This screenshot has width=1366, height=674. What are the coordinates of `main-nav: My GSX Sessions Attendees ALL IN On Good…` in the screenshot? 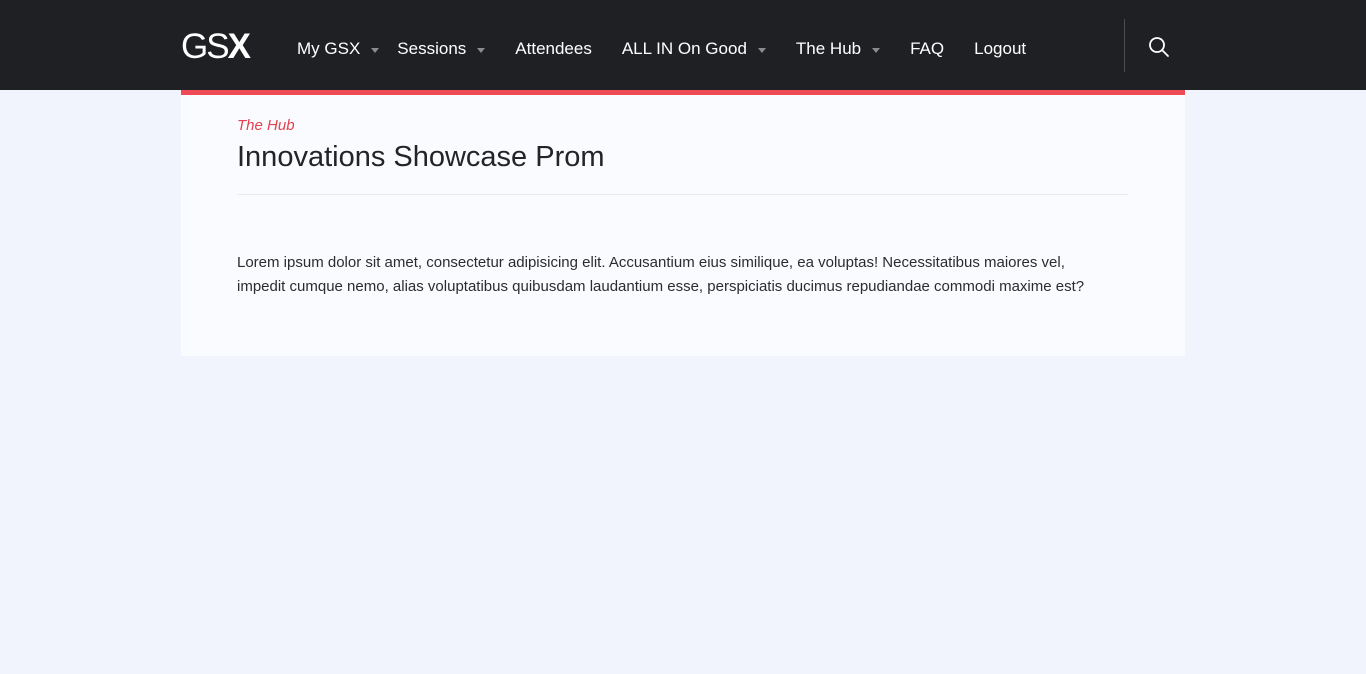 It's located at (661, 49).